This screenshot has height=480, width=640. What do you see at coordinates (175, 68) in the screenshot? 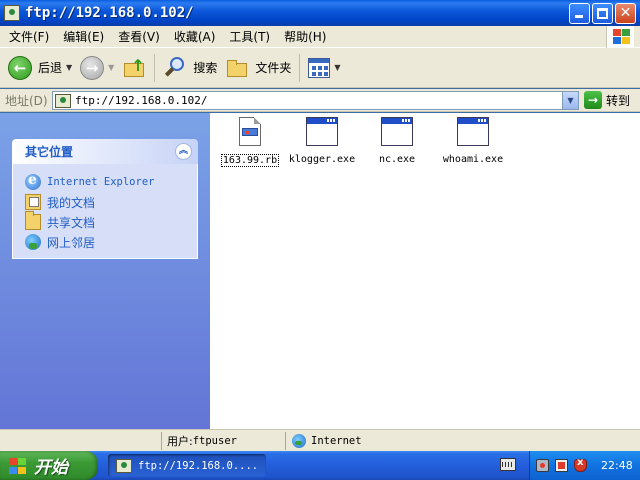
I see `search-icon` at bounding box center [175, 68].